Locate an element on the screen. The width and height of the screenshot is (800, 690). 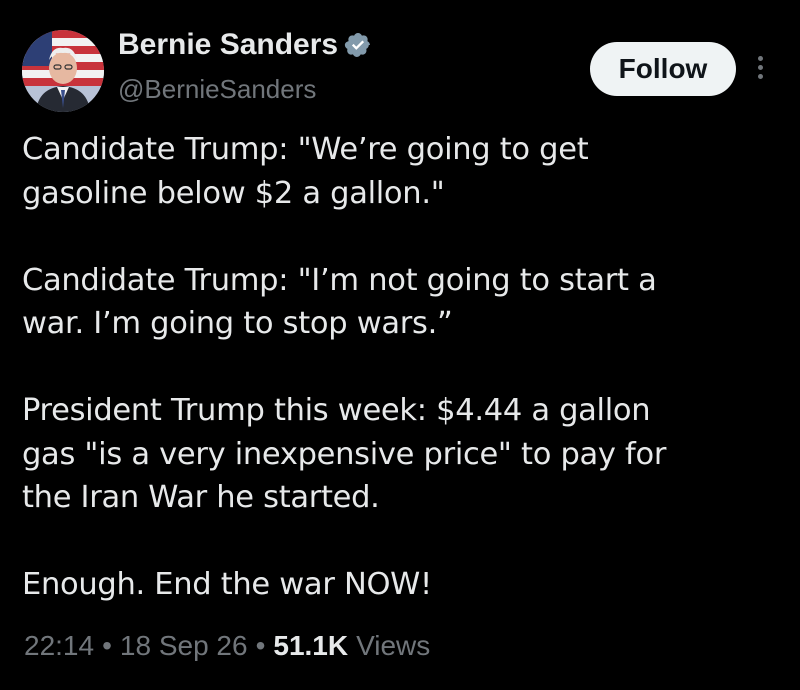
avatar is located at coordinates (63, 71).